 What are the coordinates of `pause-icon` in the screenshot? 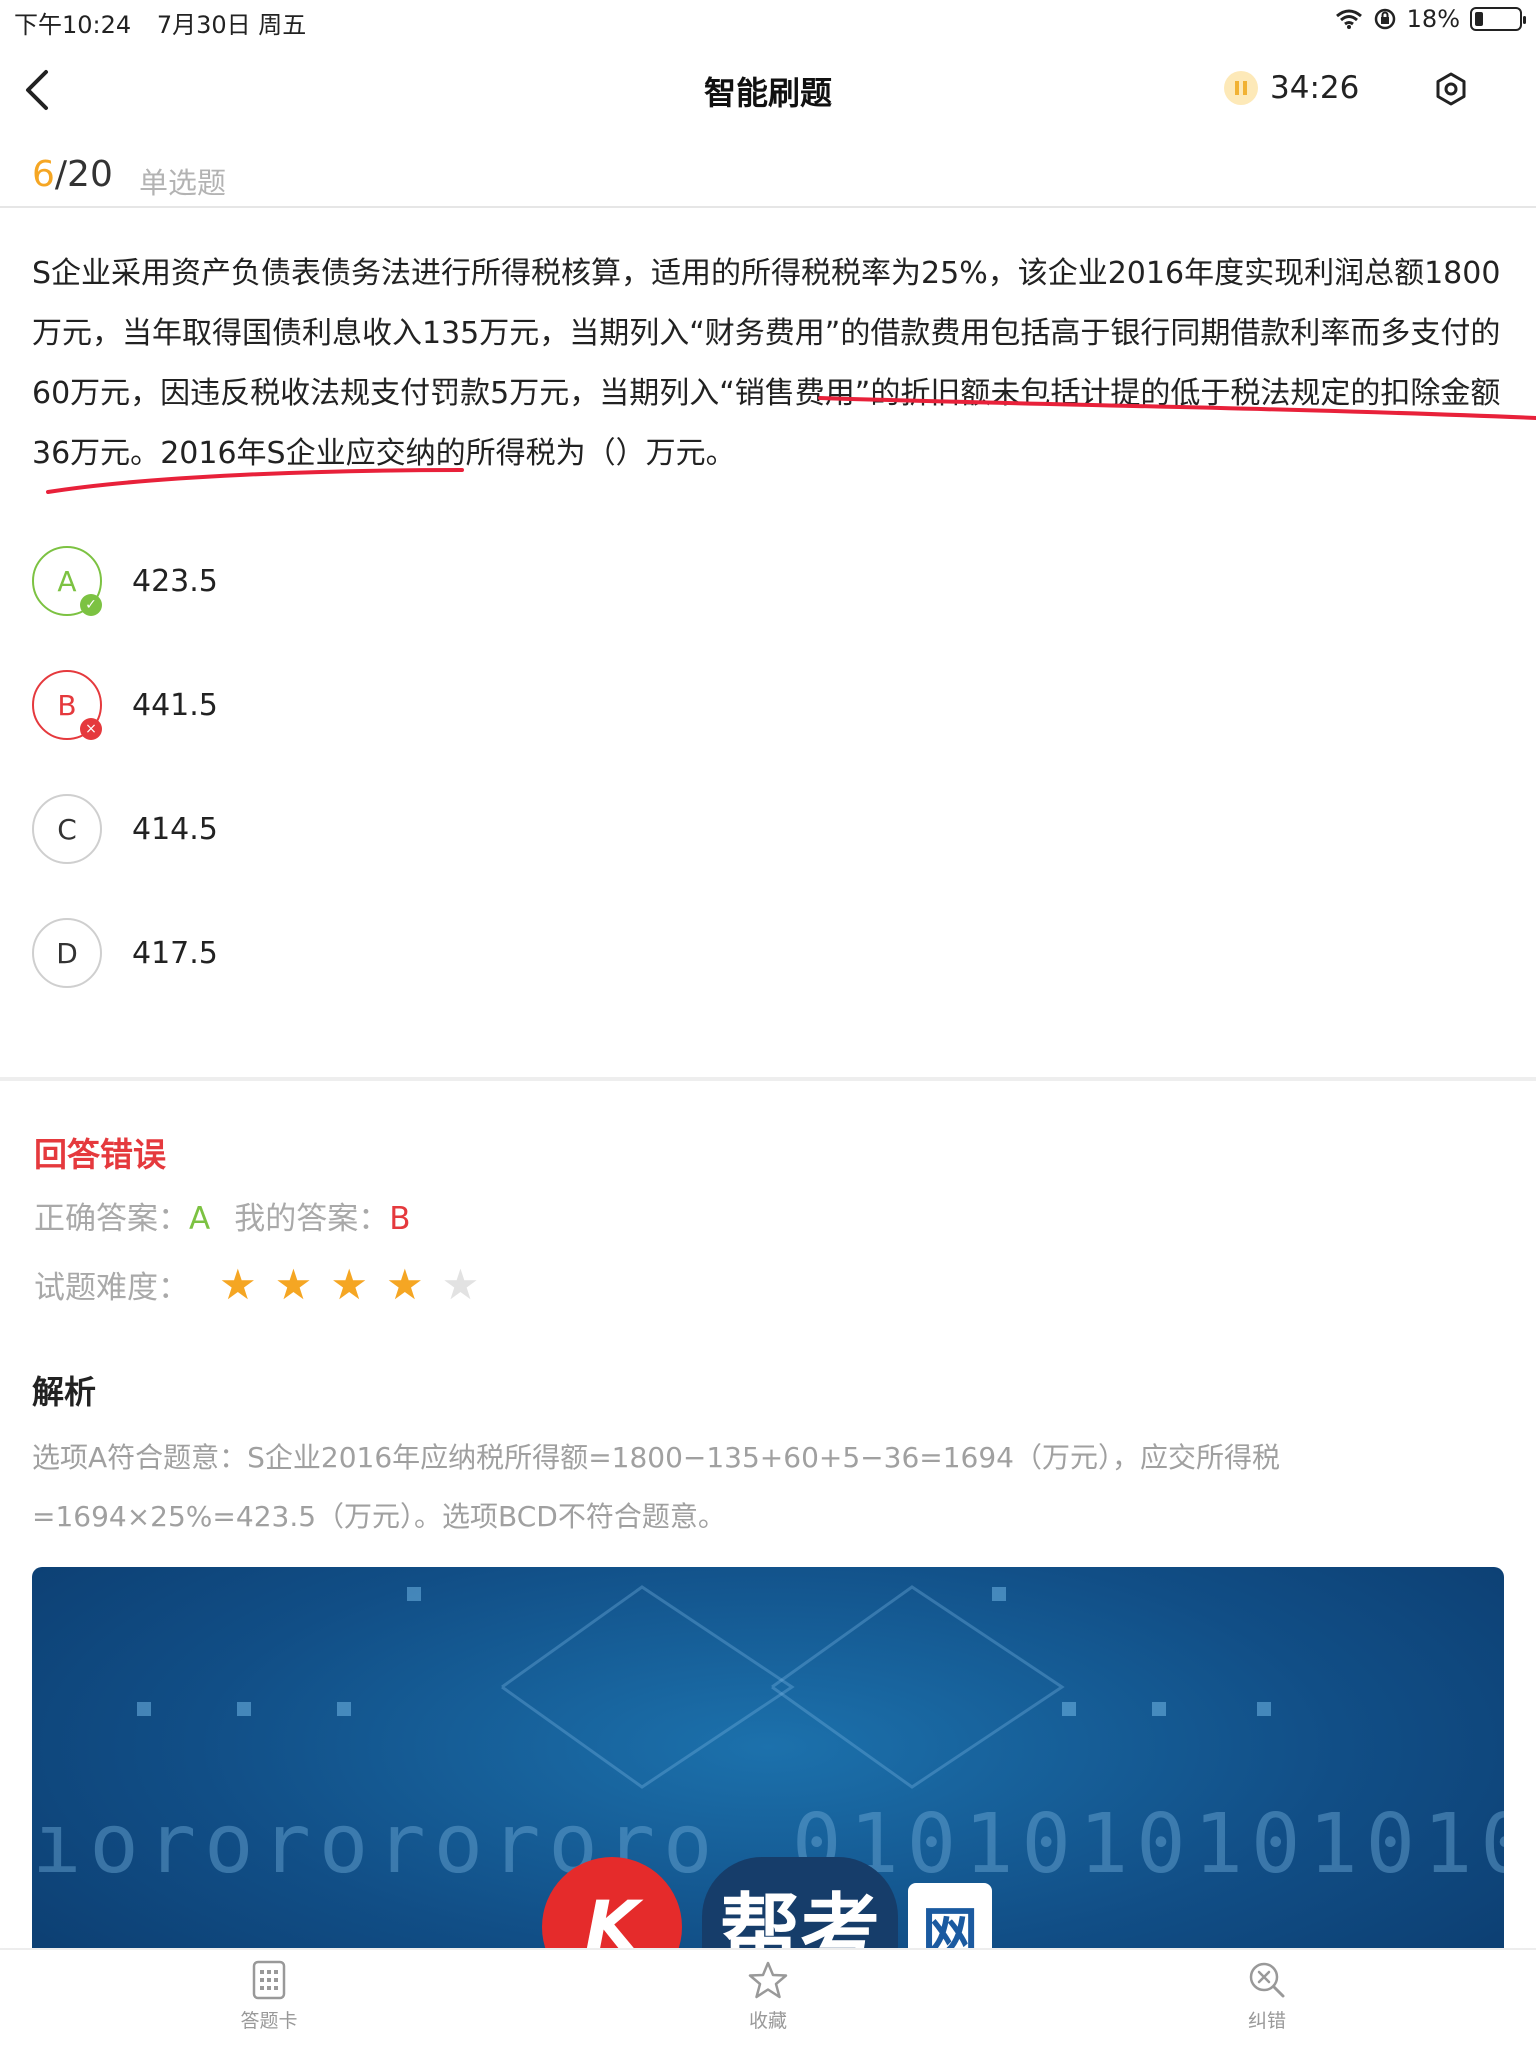 It's located at (1241, 88).